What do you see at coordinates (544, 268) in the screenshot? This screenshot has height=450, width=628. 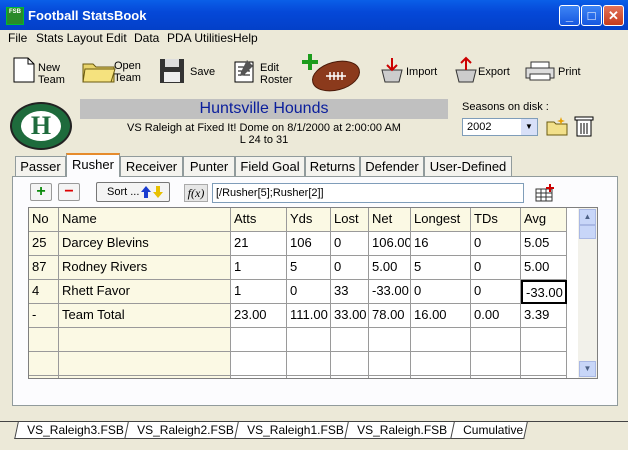 I see `cell-avg: 5.00` at bounding box center [544, 268].